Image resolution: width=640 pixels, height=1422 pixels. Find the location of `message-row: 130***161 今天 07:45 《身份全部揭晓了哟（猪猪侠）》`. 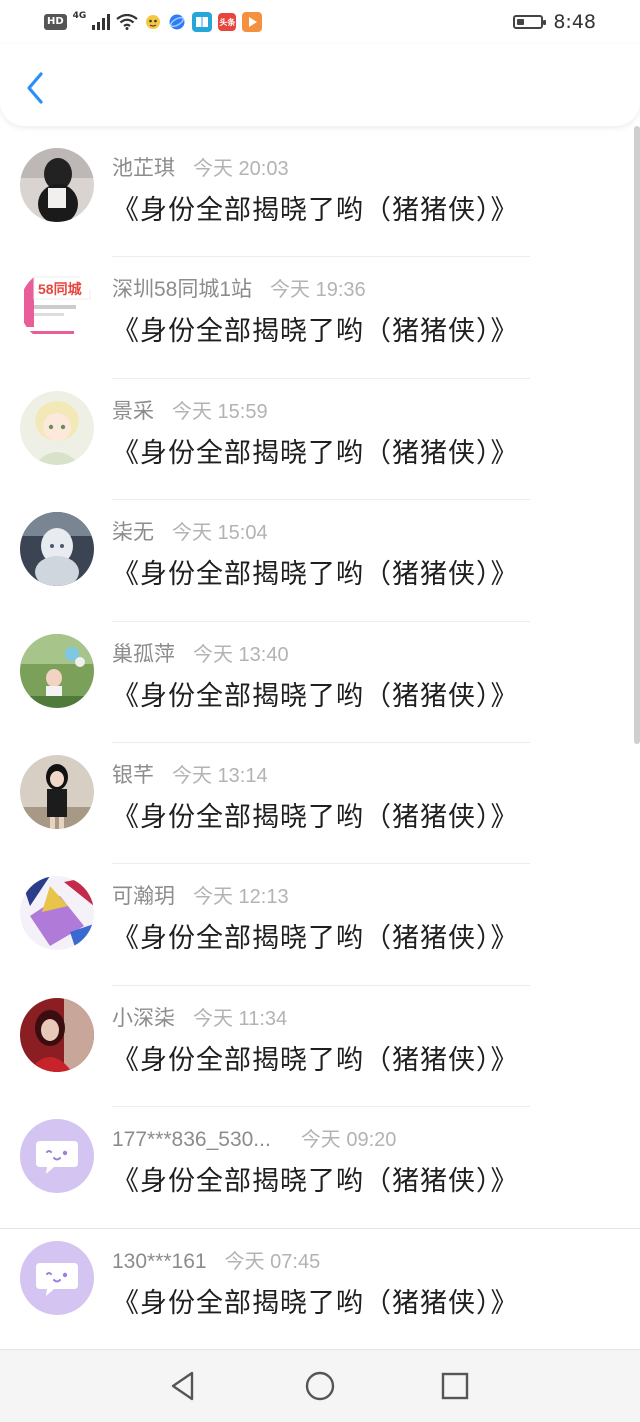

message-row: 130***161 今天 07:45 《身份全部揭晓了哟（猪猪侠）》 is located at coordinates (320, 1289).